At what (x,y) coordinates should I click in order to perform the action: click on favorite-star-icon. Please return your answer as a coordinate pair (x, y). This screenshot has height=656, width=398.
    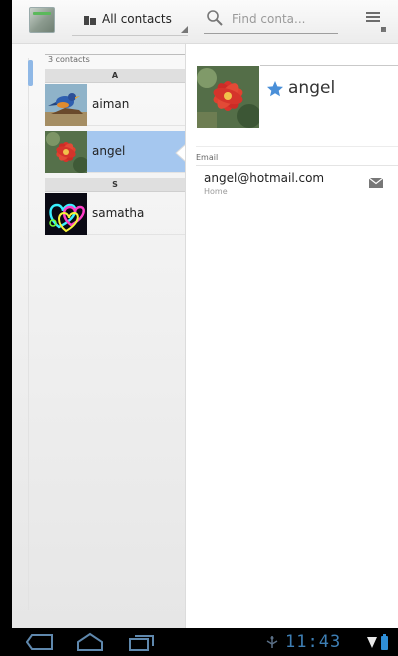
    Looking at the image, I should click on (275, 89).